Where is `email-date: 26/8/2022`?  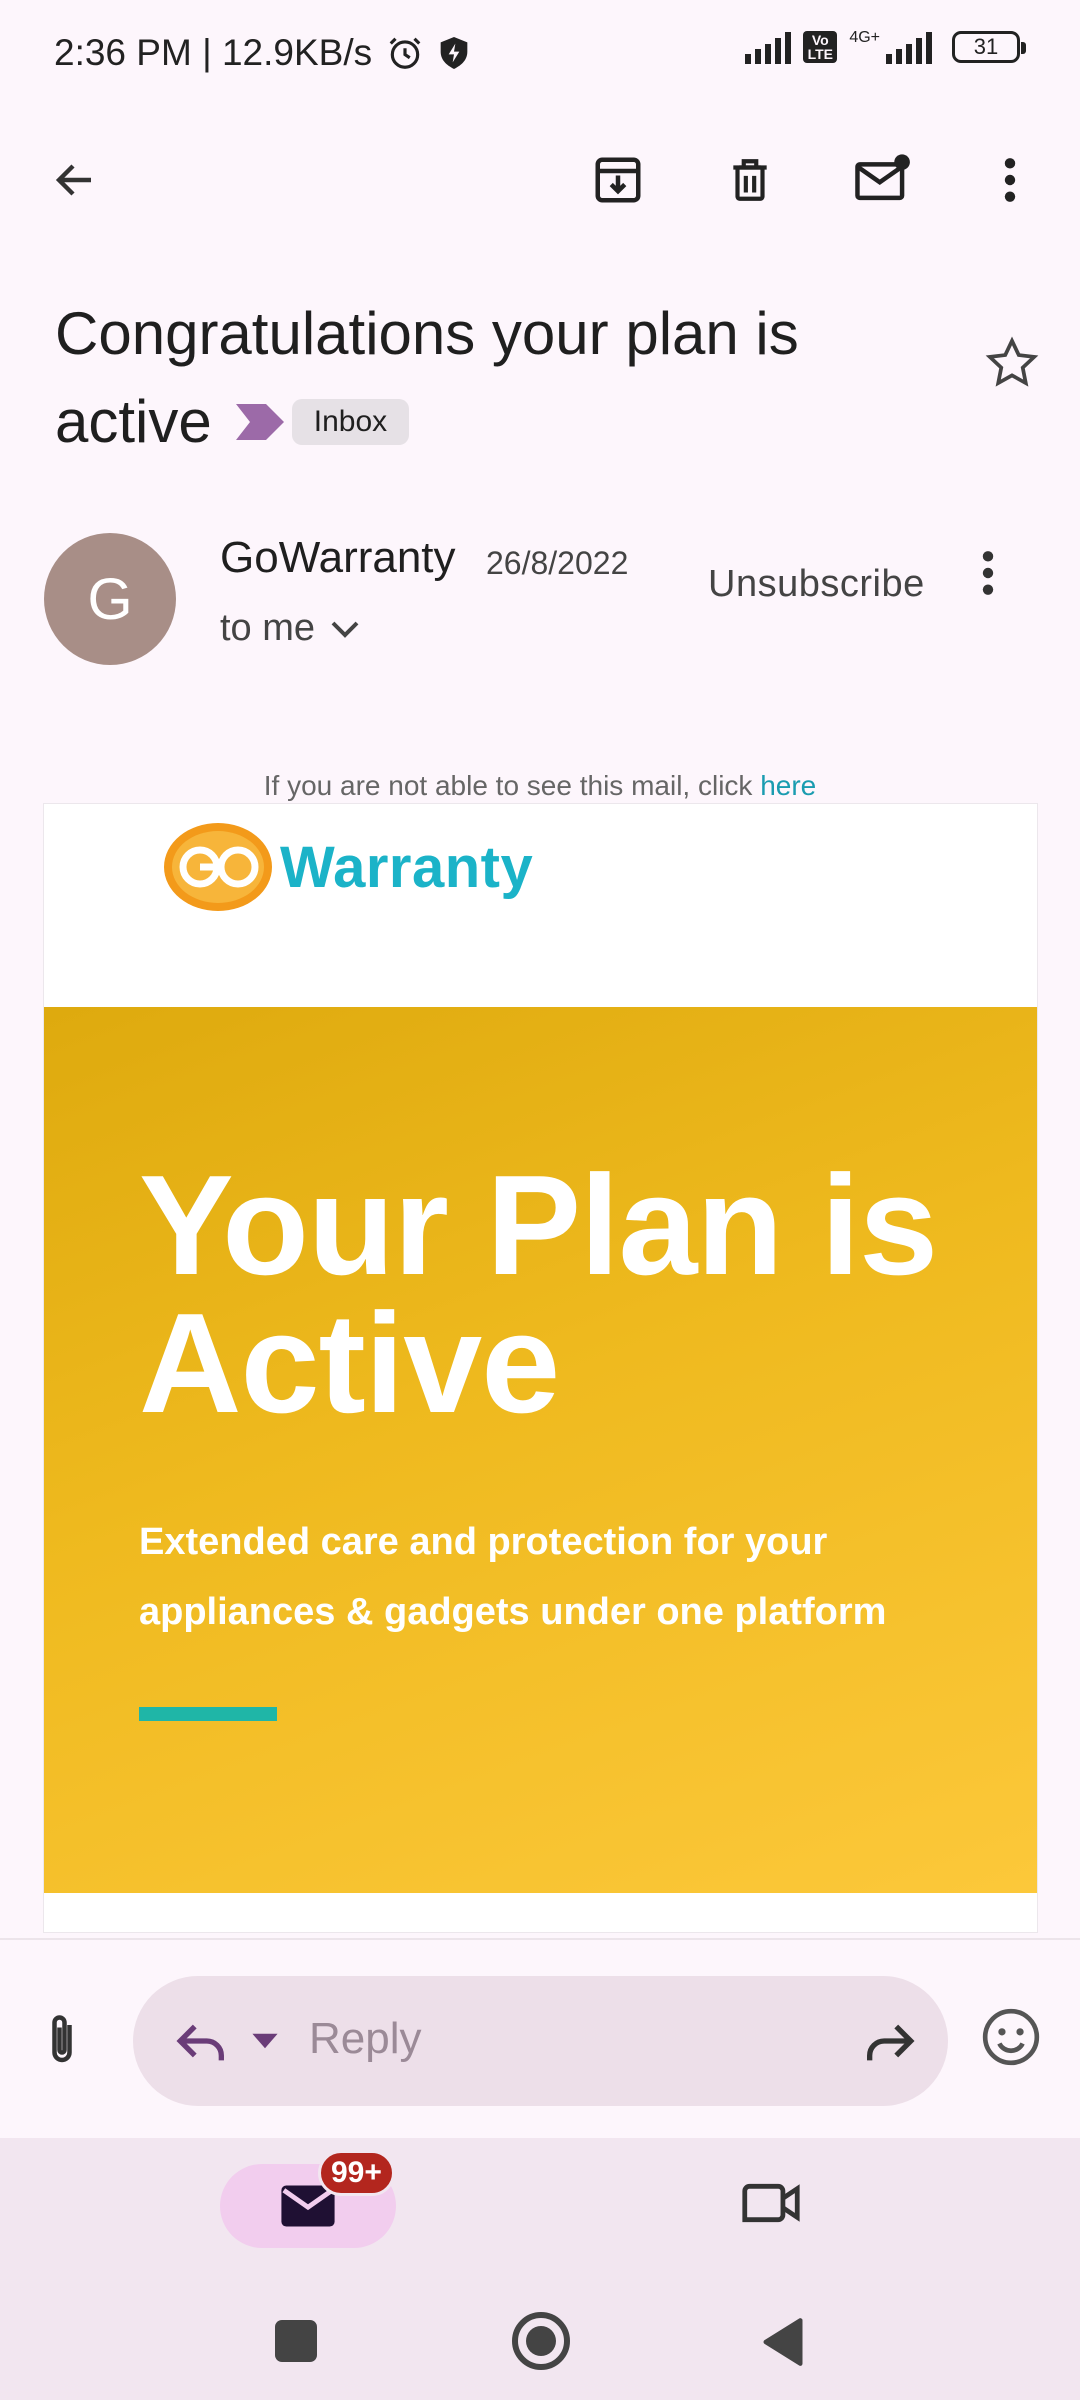
email-date: 26/8/2022 is located at coordinates (557, 563).